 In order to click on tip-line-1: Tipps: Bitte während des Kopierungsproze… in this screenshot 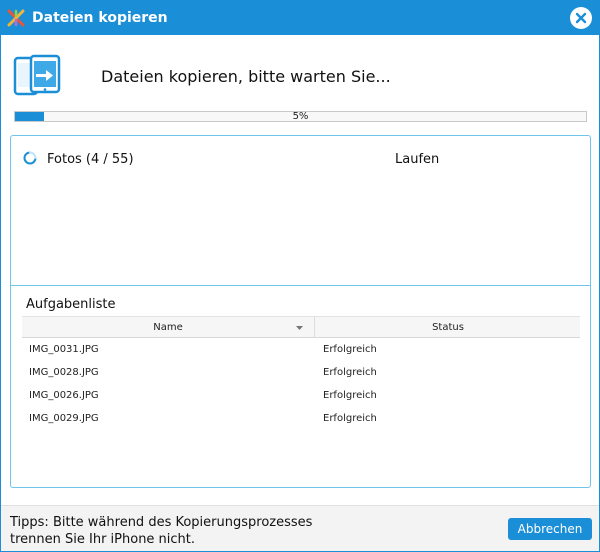, I will do `click(161, 522)`.